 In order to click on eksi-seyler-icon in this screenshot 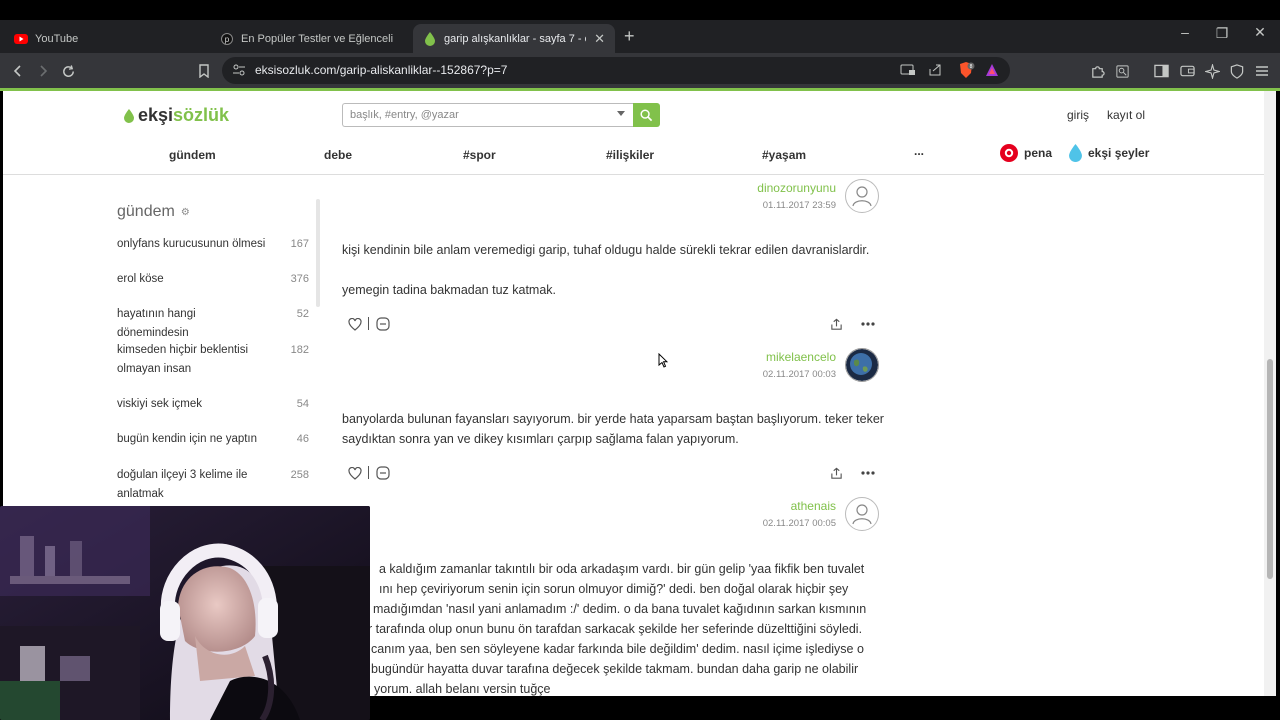, I will do `click(1075, 153)`.